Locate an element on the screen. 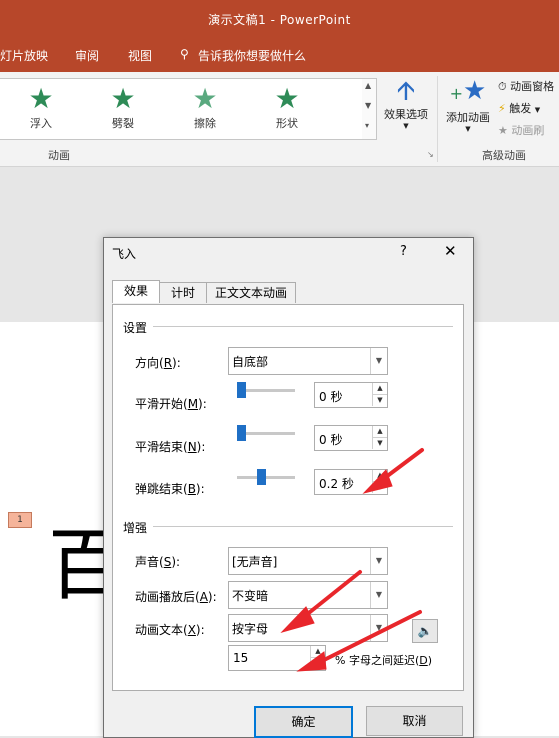  animation-painter-button: ★ 动画刷 is located at coordinates (521, 130).